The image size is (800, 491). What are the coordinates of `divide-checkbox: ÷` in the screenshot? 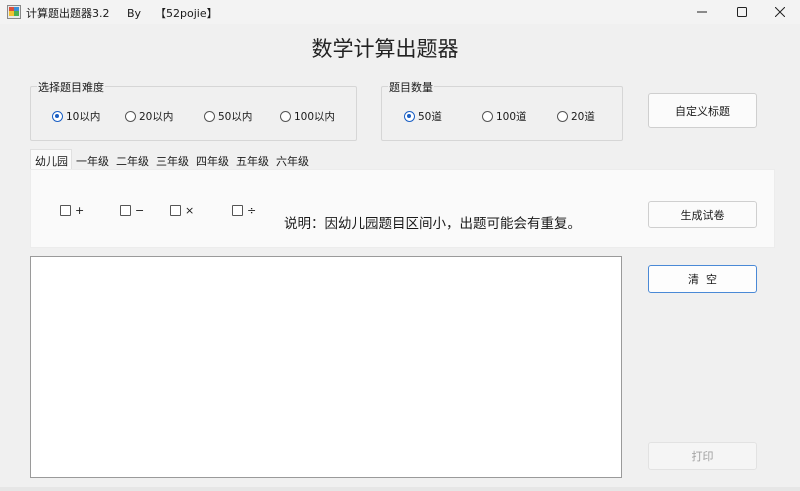 It's located at (244, 210).